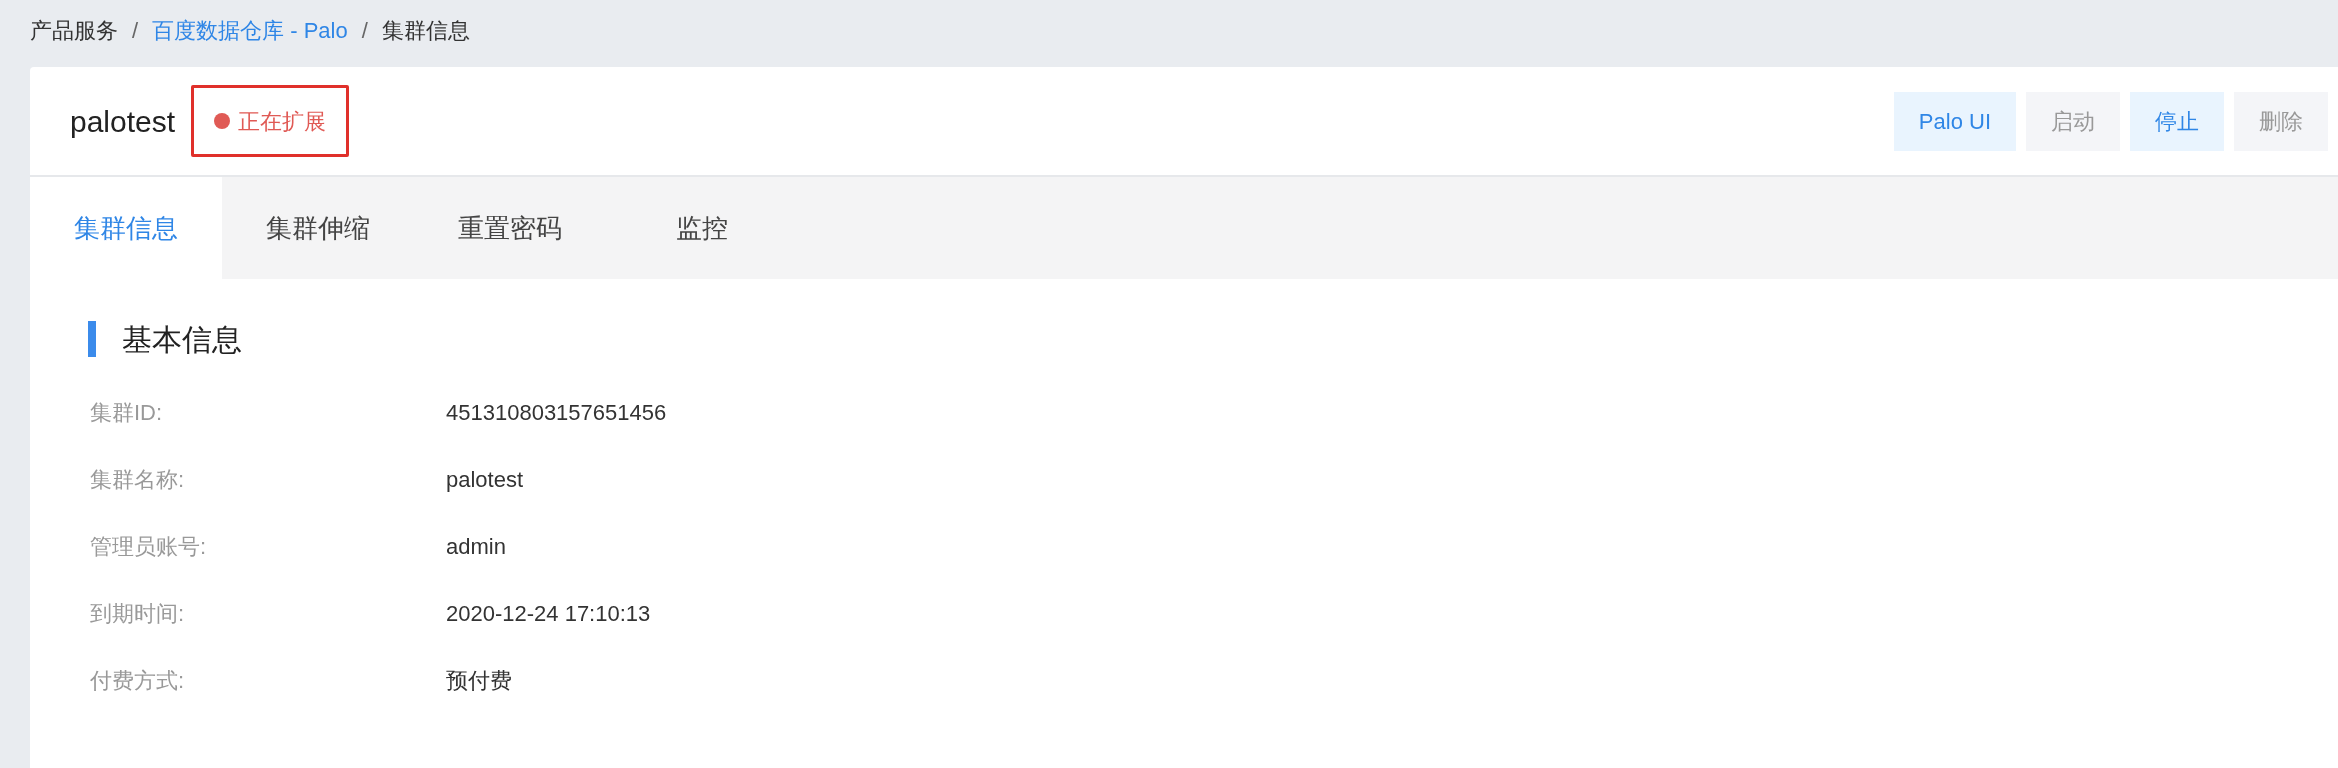 The height and width of the screenshot is (768, 2338). Describe the element at coordinates (485, 480) in the screenshot. I see `field-value: palotest` at that location.